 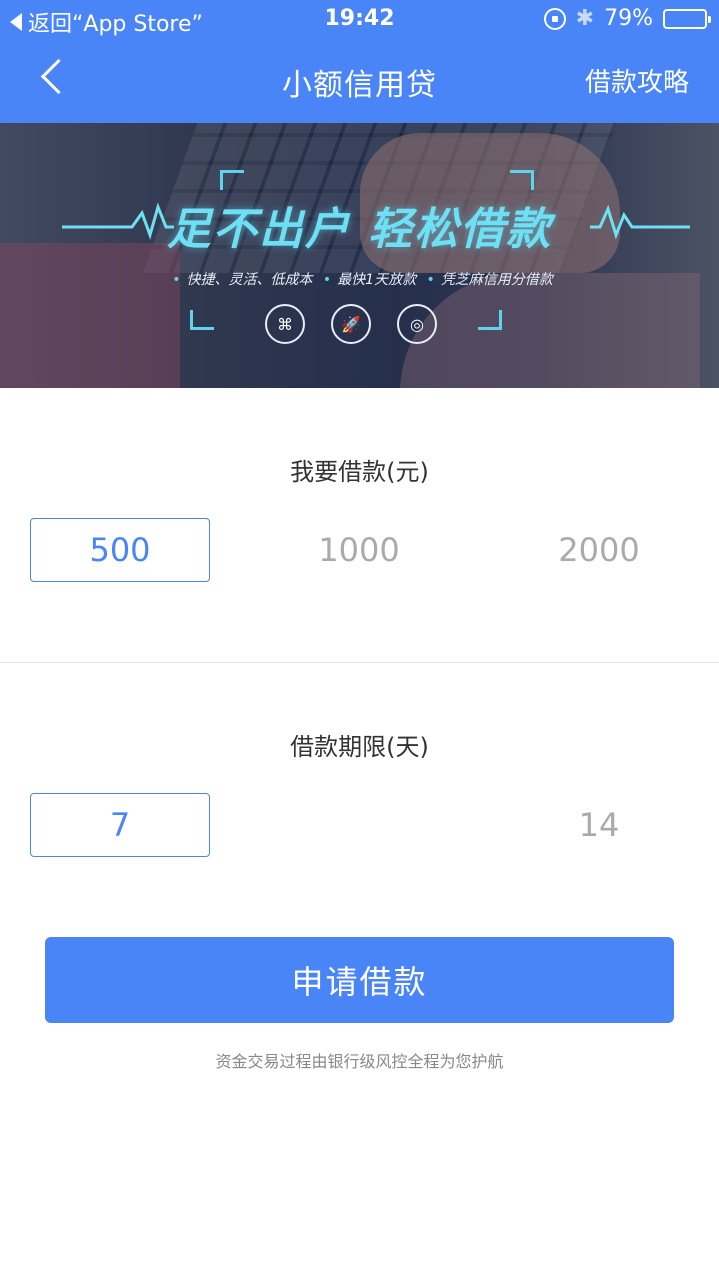 I want to click on battery-icon, so click(x=687, y=18).